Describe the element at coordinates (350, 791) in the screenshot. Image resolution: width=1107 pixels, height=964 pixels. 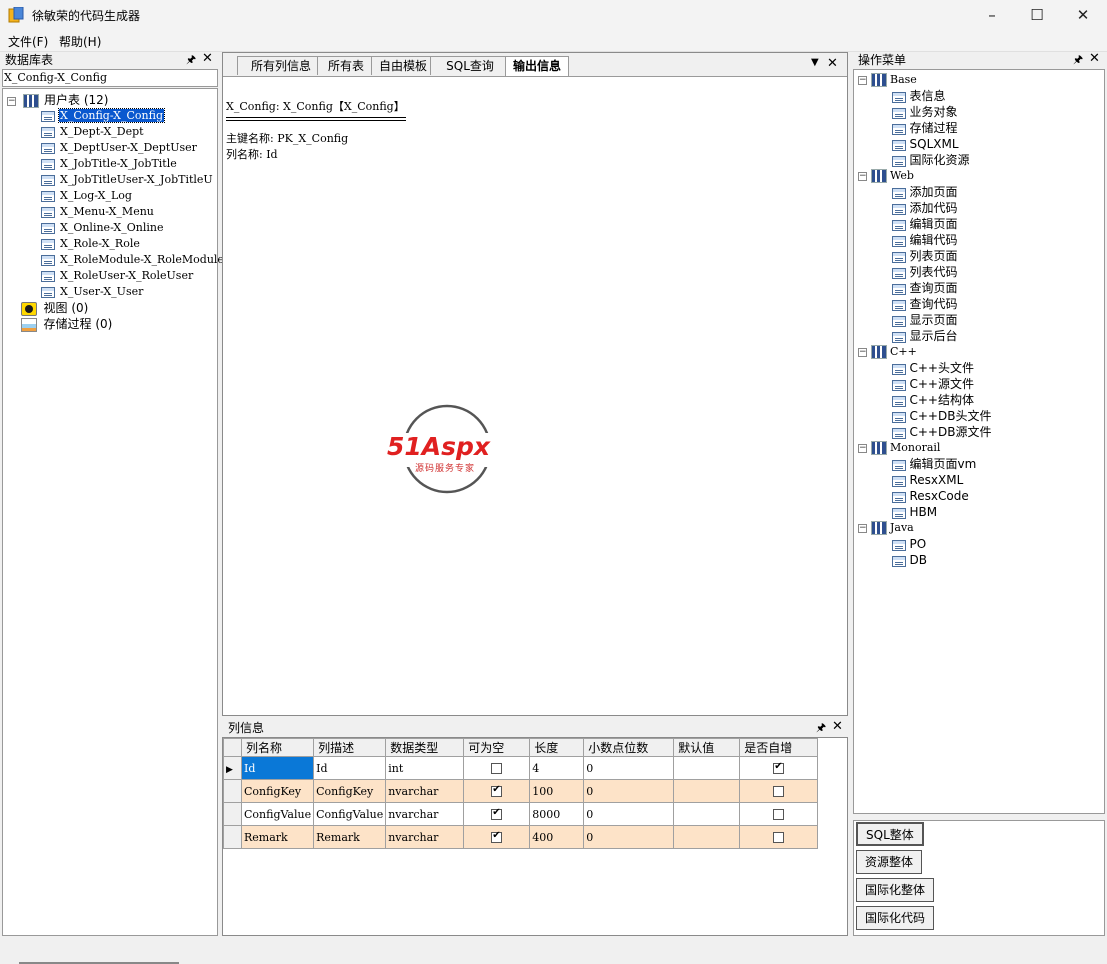
I see `cell-desc: ConfigKey` at that location.